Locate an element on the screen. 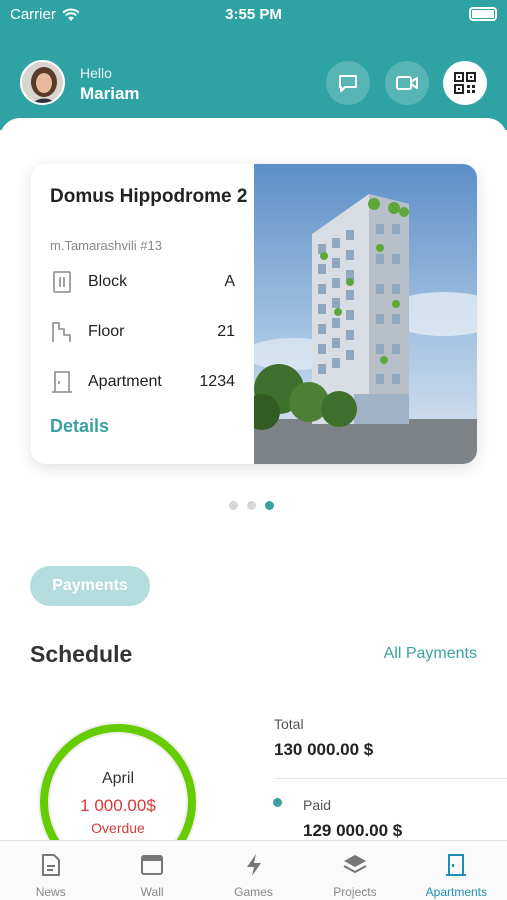  apartment-value: 1234 is located at coordinates (217, 381).